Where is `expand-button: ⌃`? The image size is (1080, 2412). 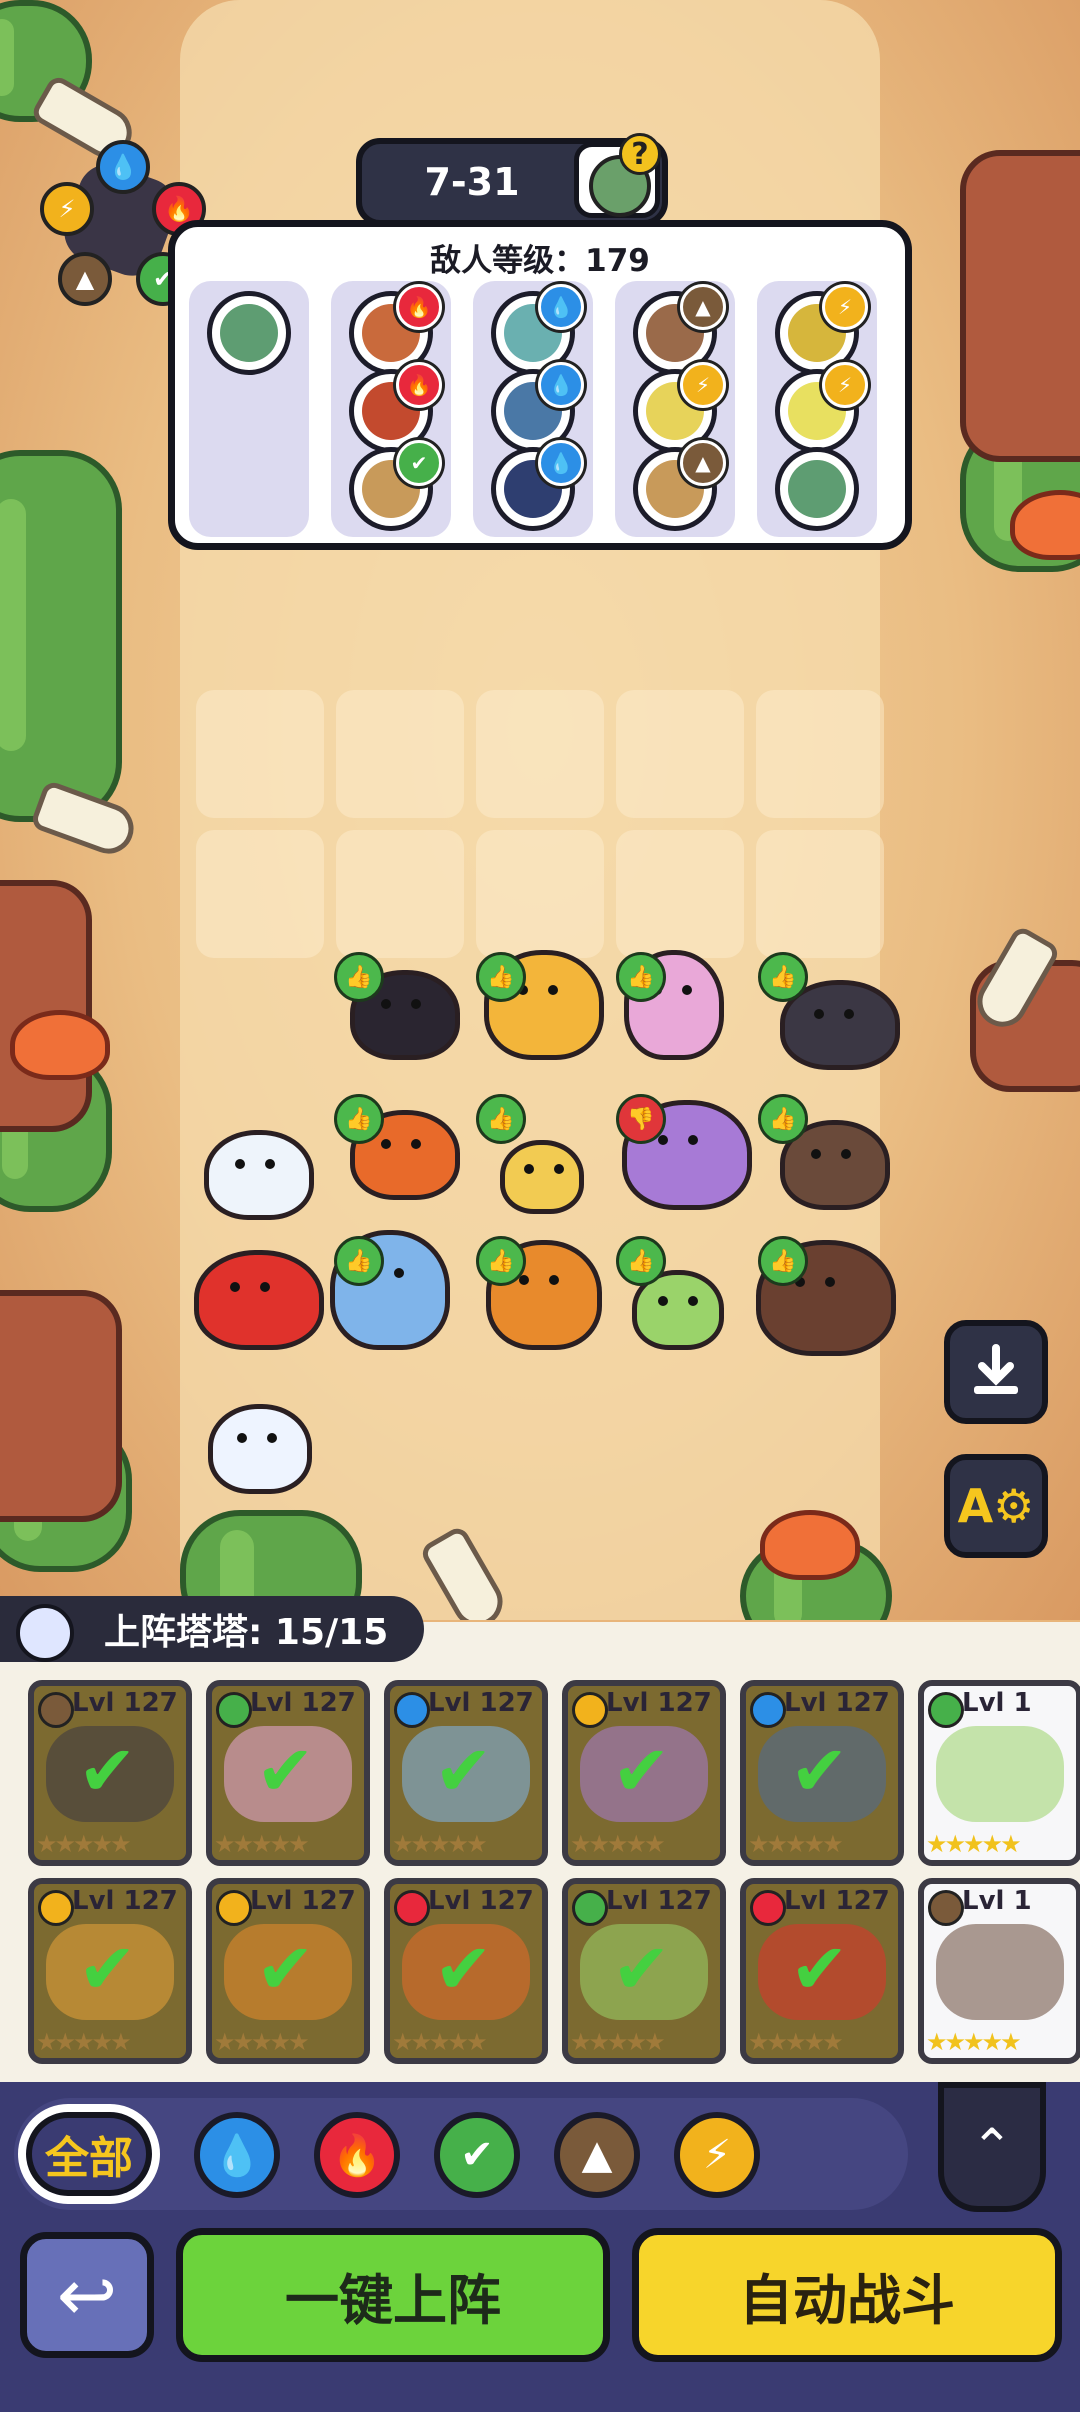
expand-button: ⌃ is located at coordinates (992, 2147).